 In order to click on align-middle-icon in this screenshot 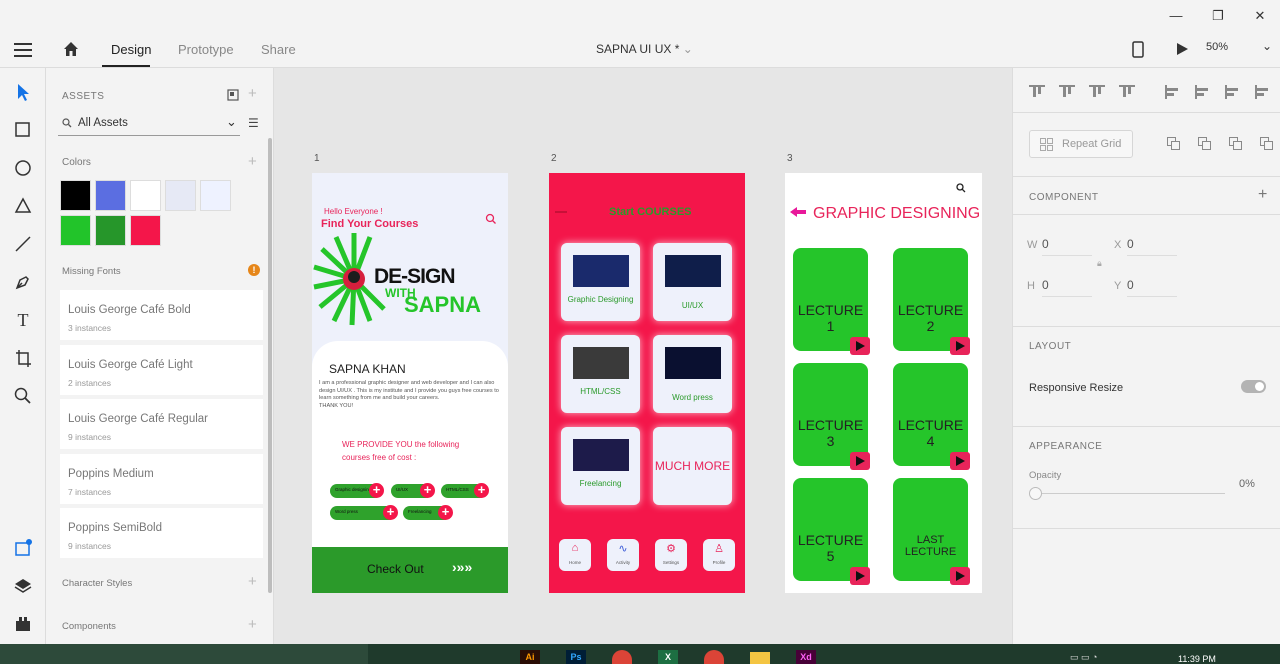, I will do `click(1067, 92)`.